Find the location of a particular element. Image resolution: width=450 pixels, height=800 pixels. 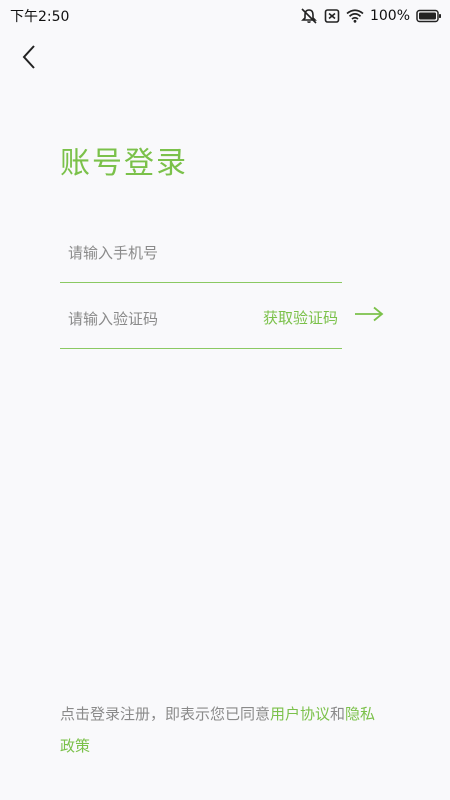

page-title: 账号登录 is located at coordinates (124, 163).